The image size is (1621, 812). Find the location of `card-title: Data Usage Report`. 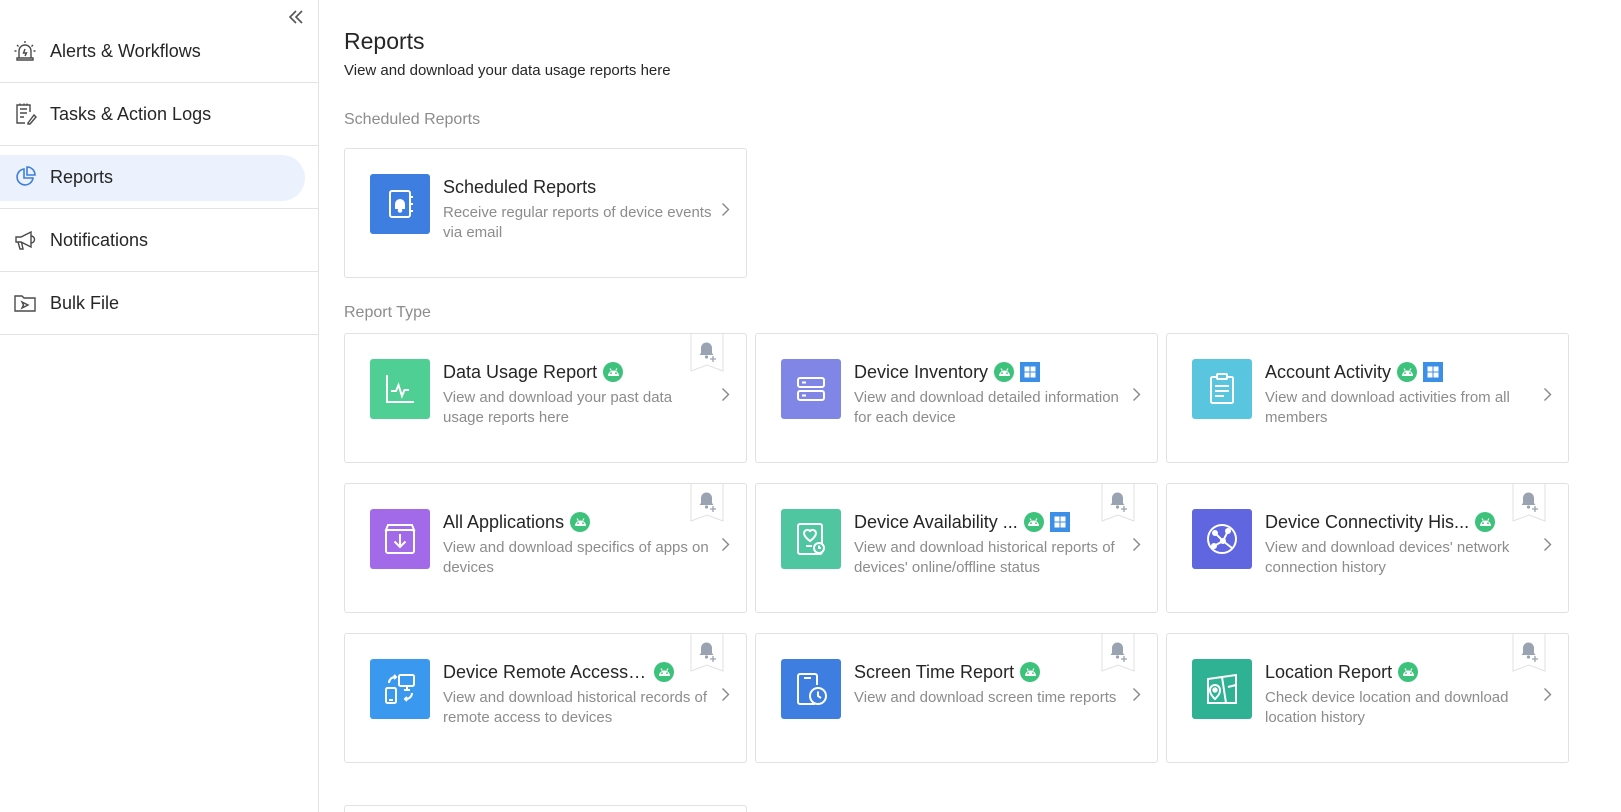

card-title: Data Usage Report is located at coordinates (520, 371).